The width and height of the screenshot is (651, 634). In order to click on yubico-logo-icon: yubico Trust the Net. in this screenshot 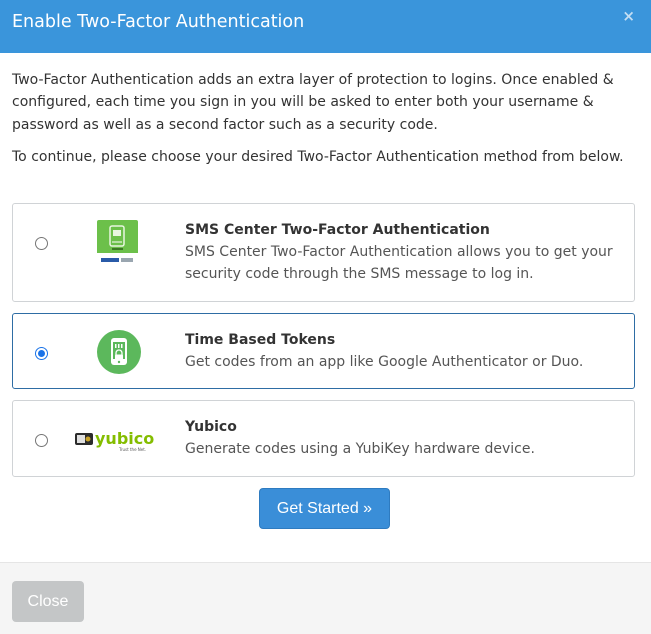, I will do `click(119, 442)`.